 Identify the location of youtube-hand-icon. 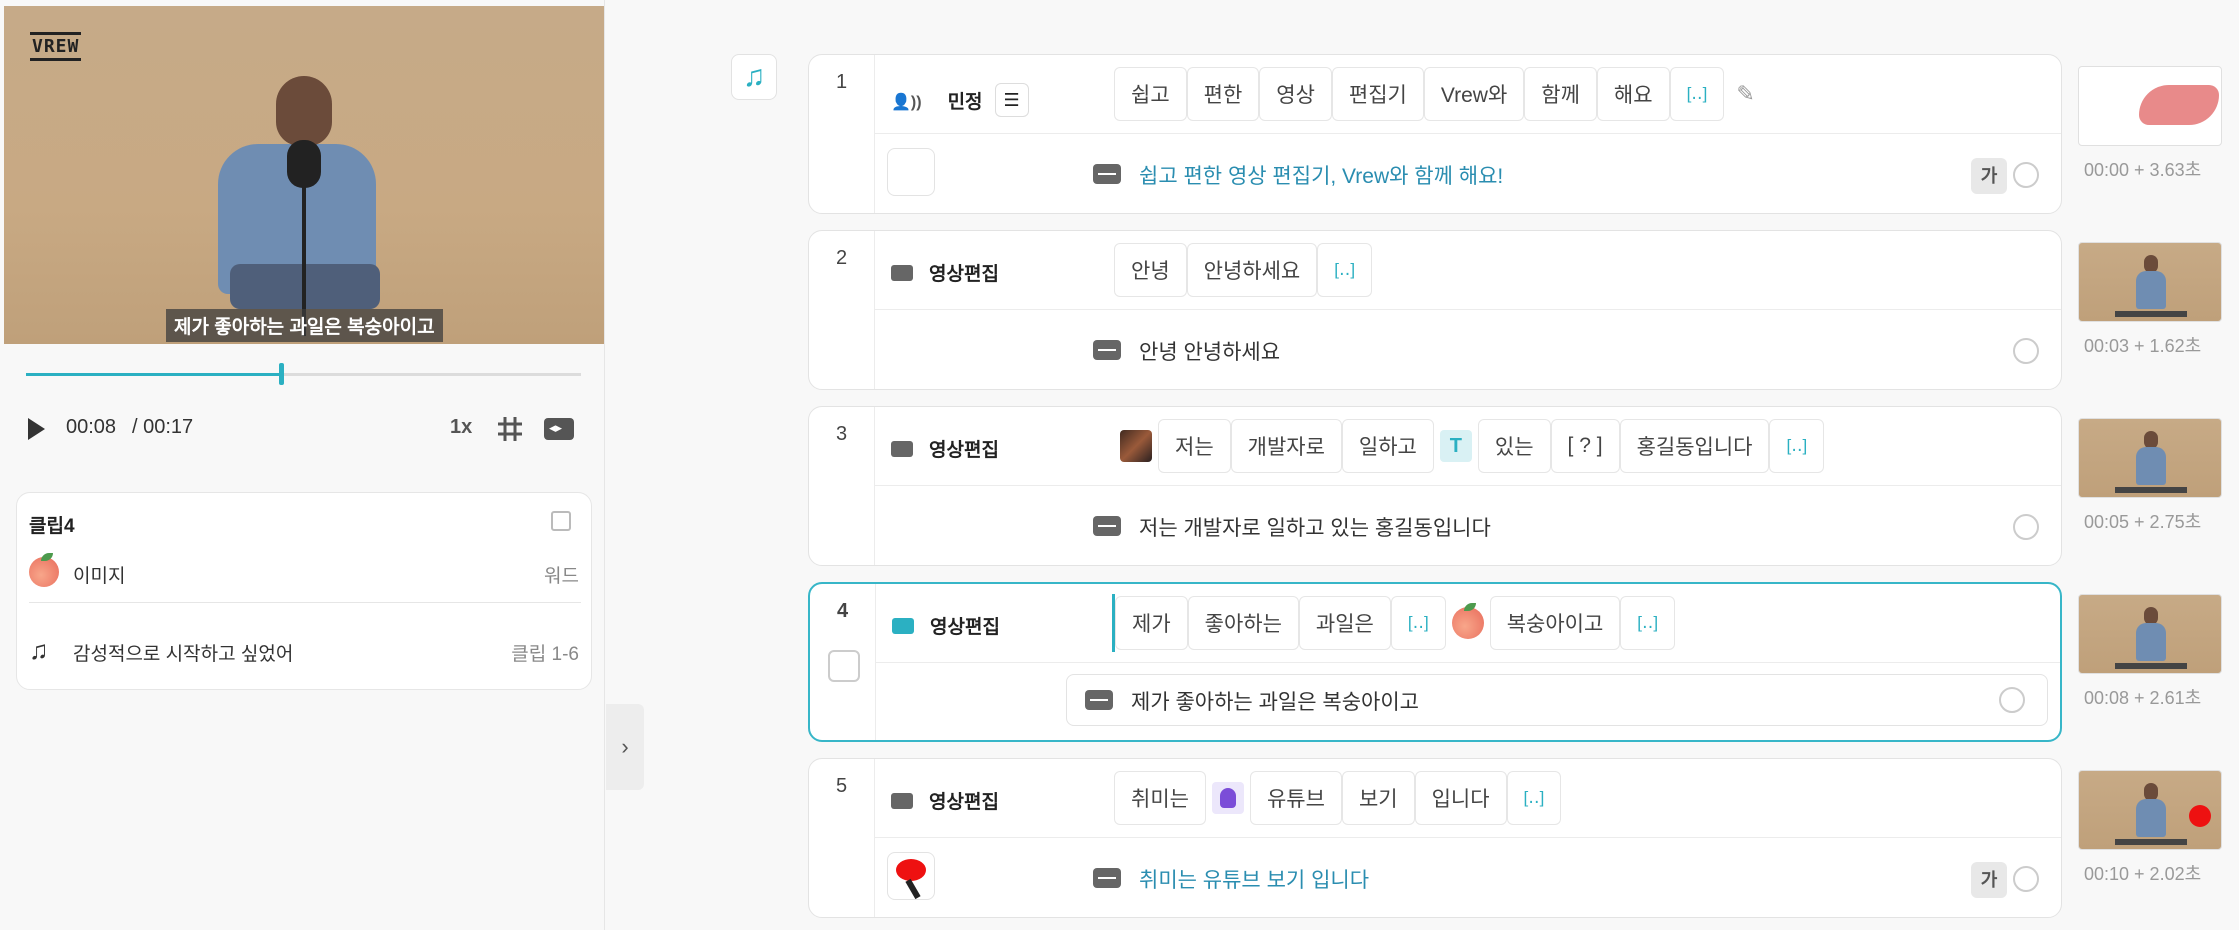
(911, 876).